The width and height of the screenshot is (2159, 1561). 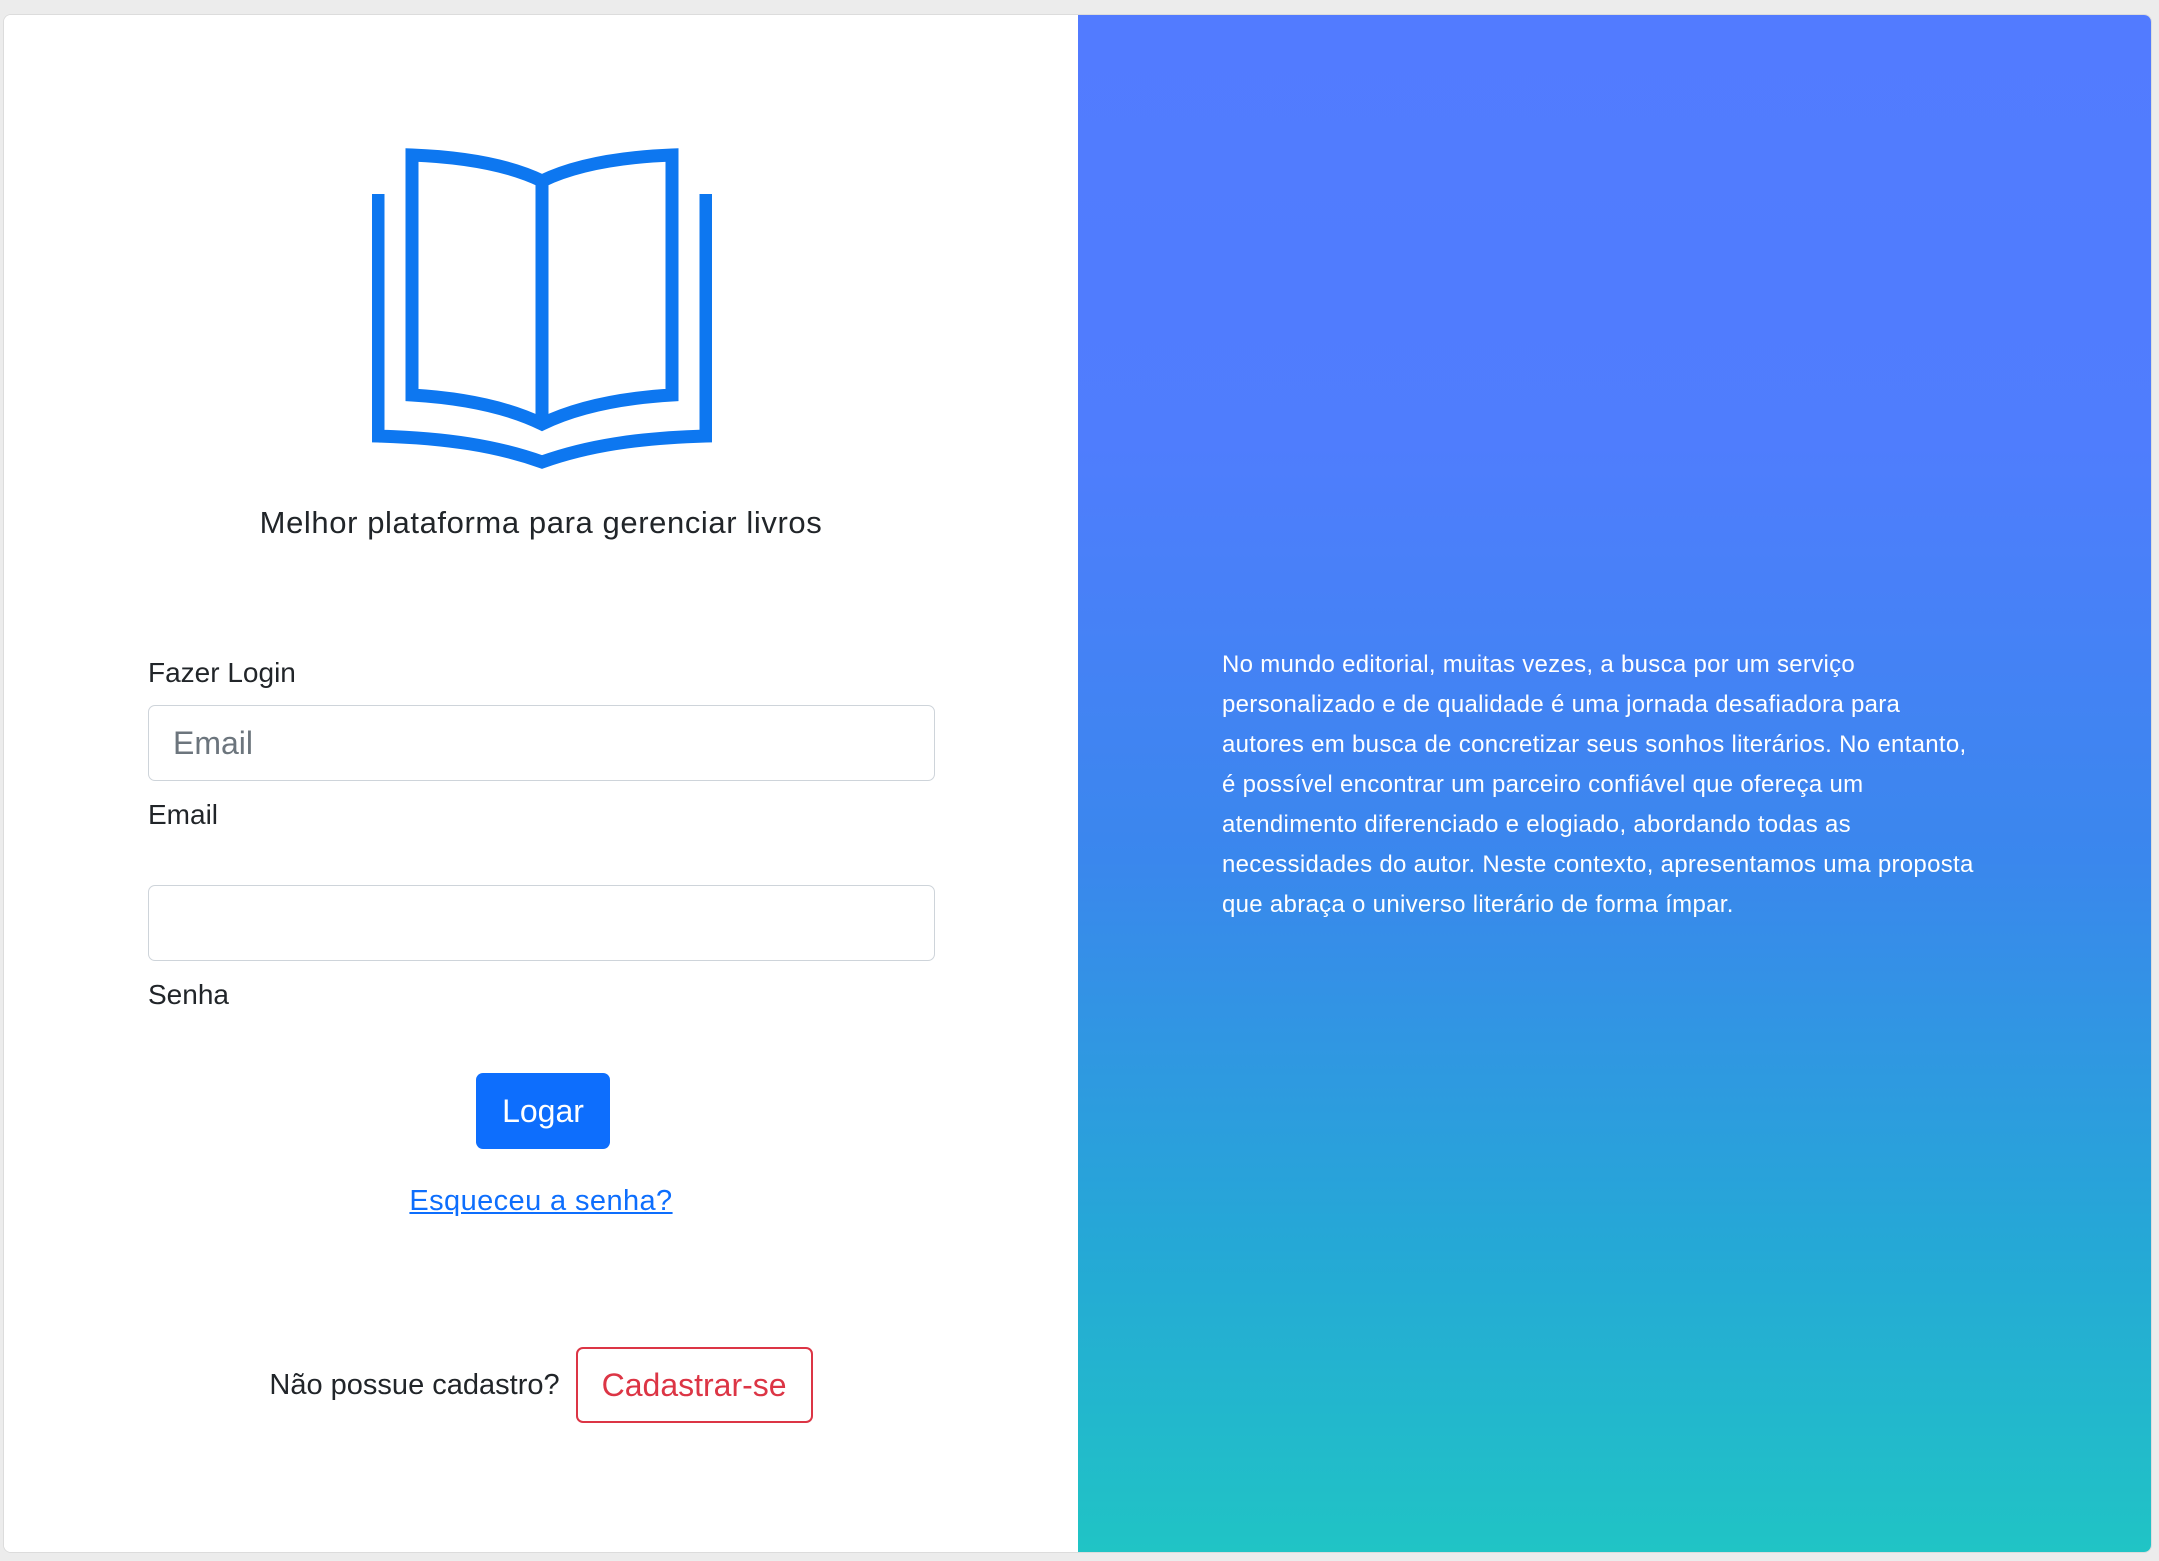 I want to click on signup-row: Não possue cadastro? Cadastrar-se, so click(x=541, y=1385).